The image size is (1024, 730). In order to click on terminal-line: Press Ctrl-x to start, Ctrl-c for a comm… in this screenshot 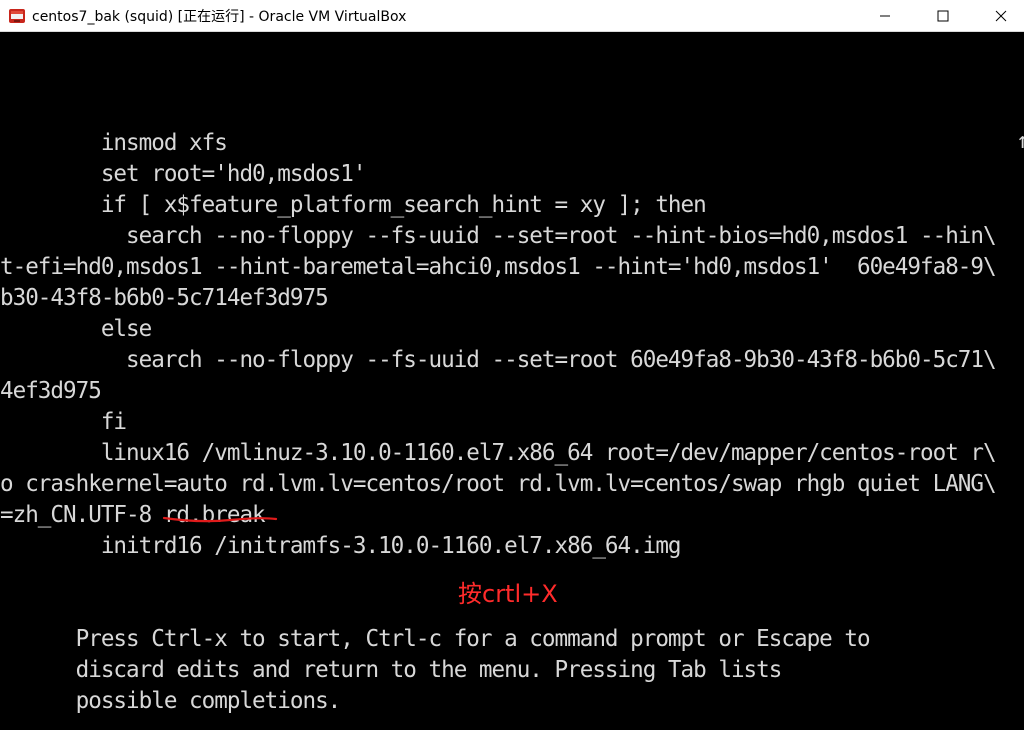, I will do `click(435, 639)`.